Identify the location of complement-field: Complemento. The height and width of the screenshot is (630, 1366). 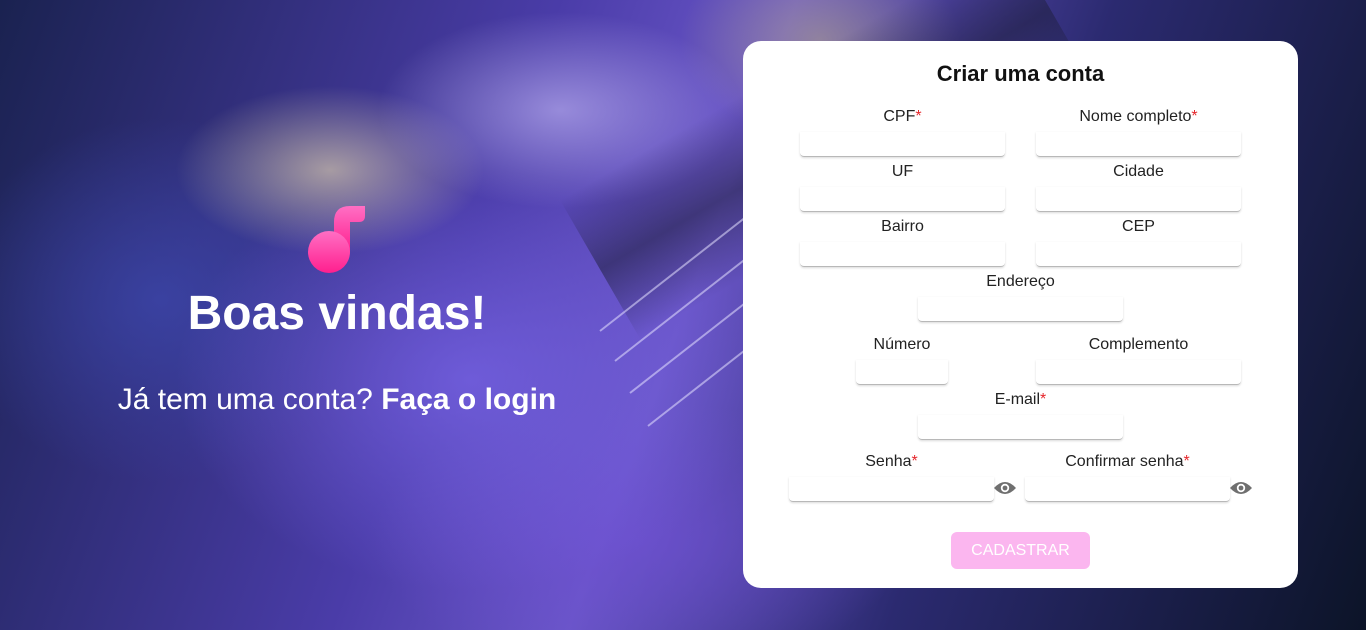
(1138, 360).